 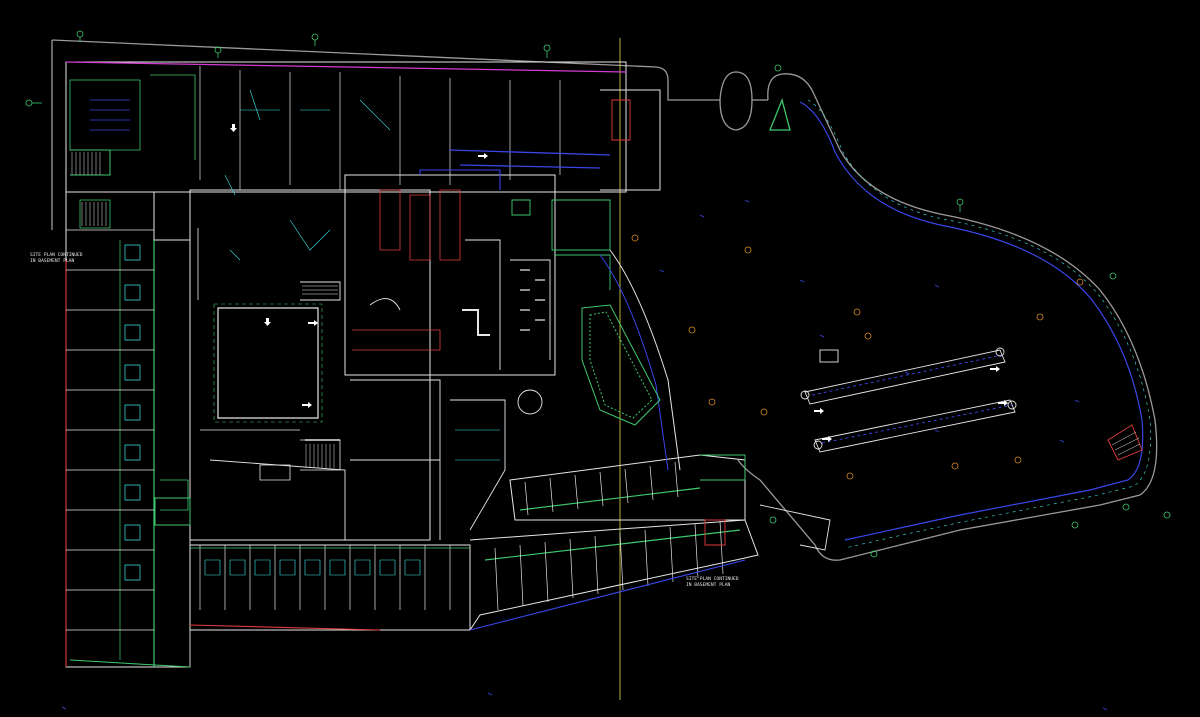 What do you see at coordinates (712, 579) in the screenshot?
I see `annotation-south-line-1: SITE PLAN CONTINUED` at bounding box center [712, 579].